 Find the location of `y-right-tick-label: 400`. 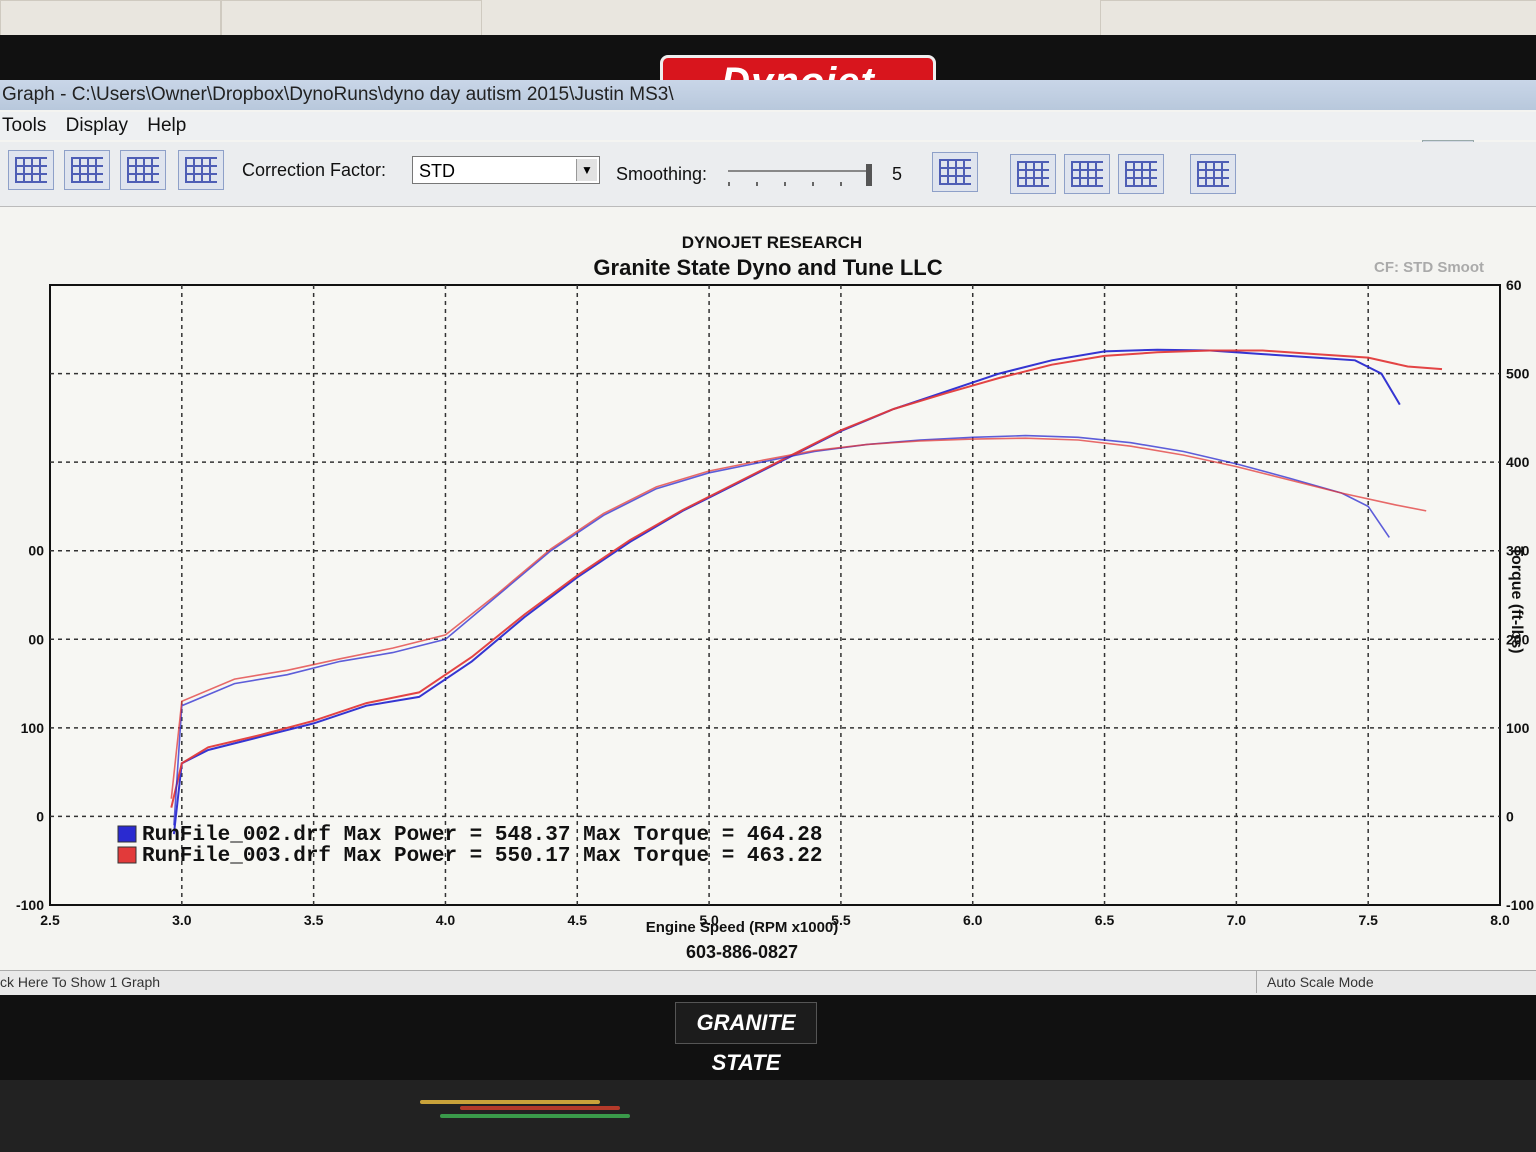

y-right-tick-label: 400 is located at coordinates (1518, 462).